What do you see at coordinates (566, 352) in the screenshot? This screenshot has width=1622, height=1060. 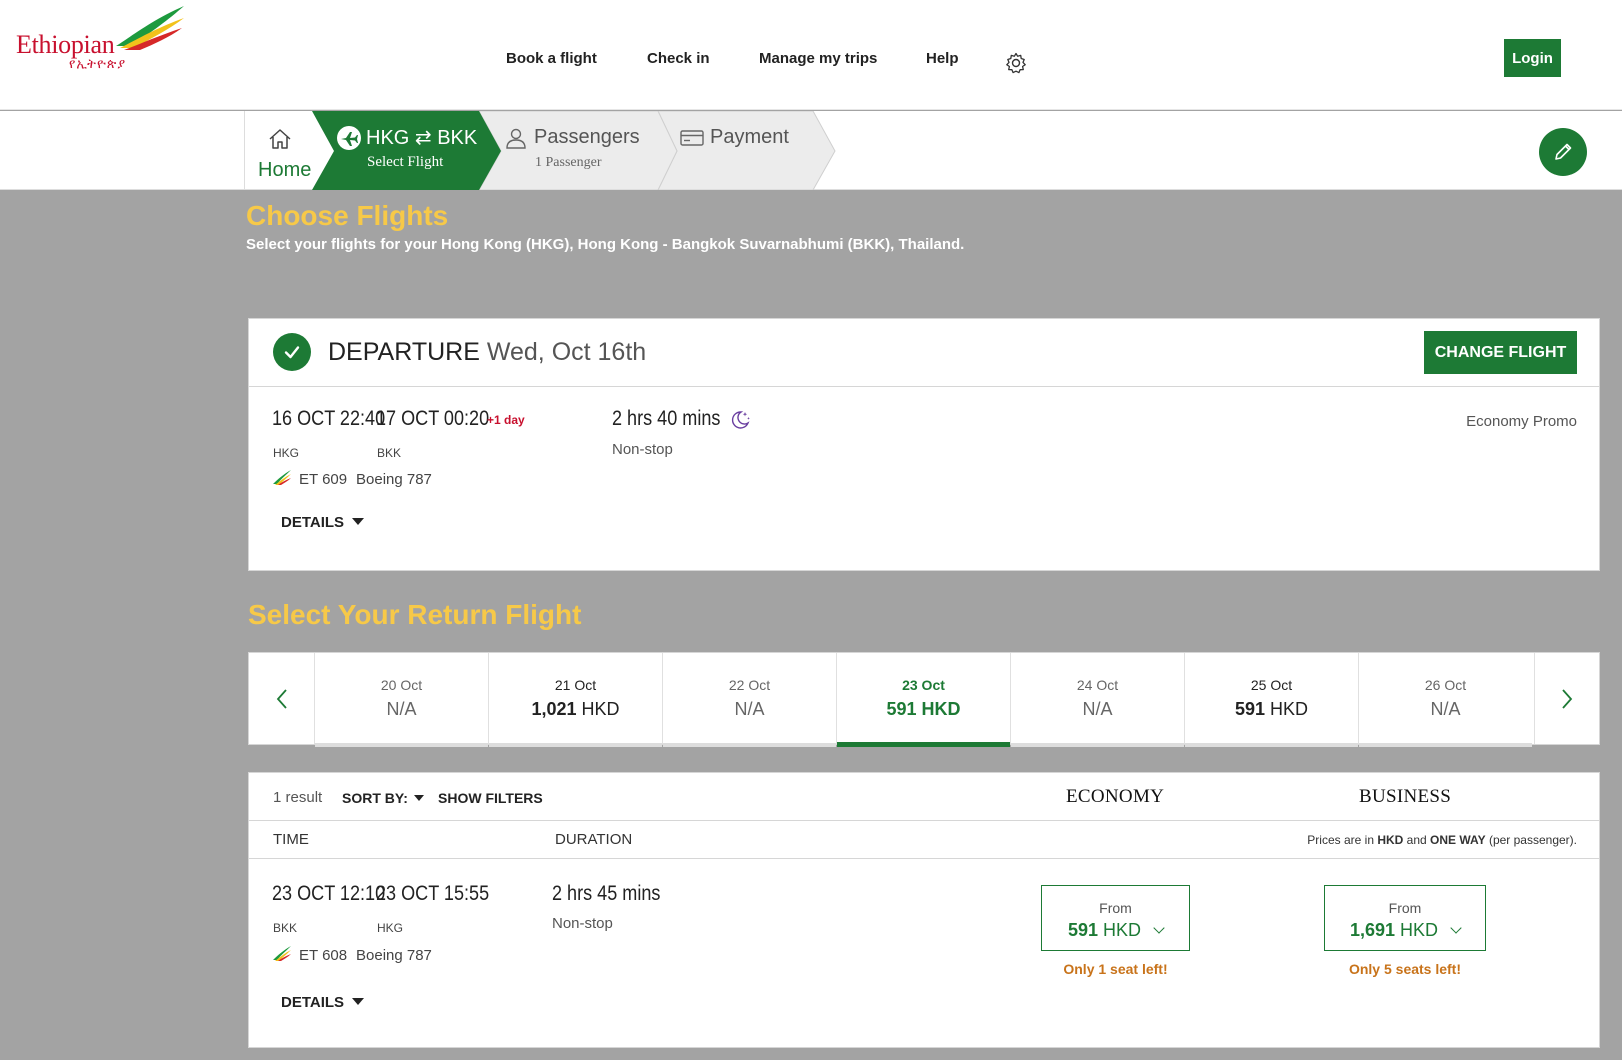 I see `departure-date: Wed, Oct 16th` at bounding box center [566, 352].